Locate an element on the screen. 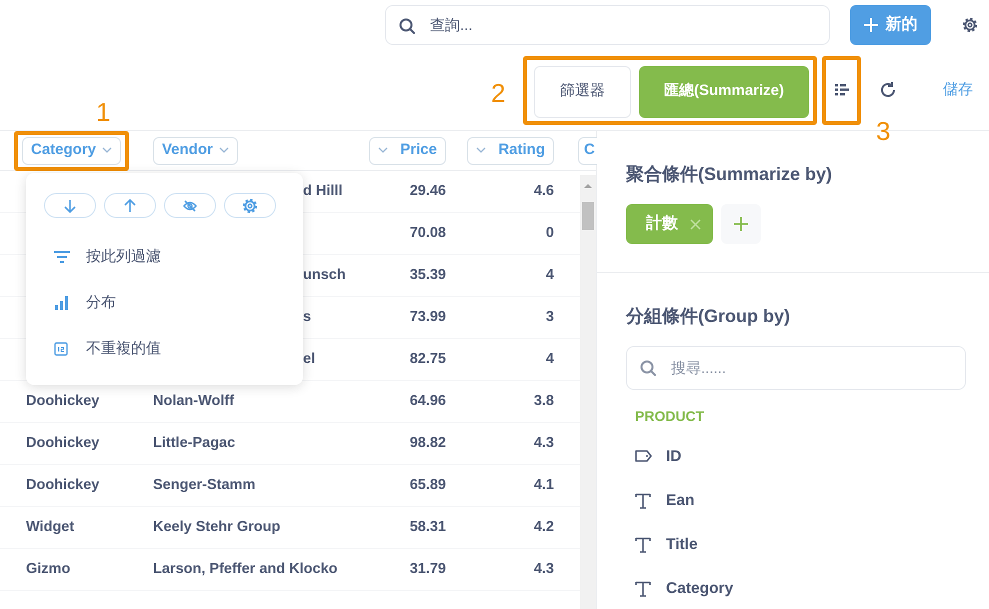 This screenshot has width=989, height=609. new-button: 新的 is located at coordinates (890, 25).